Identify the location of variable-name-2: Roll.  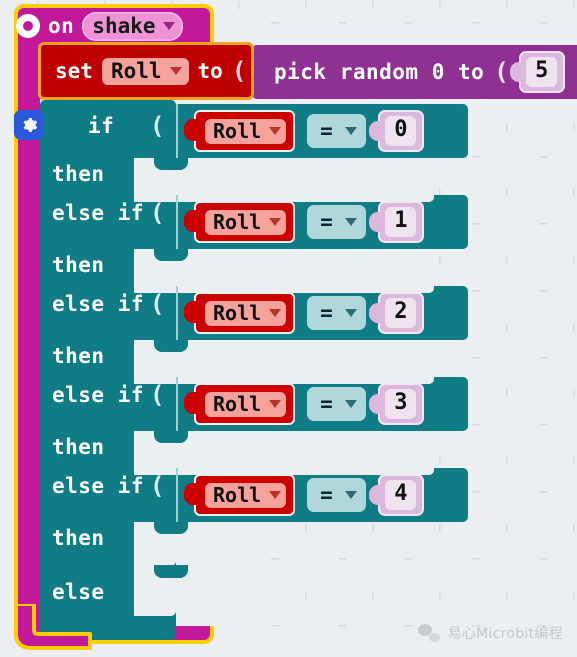
(237, 312).